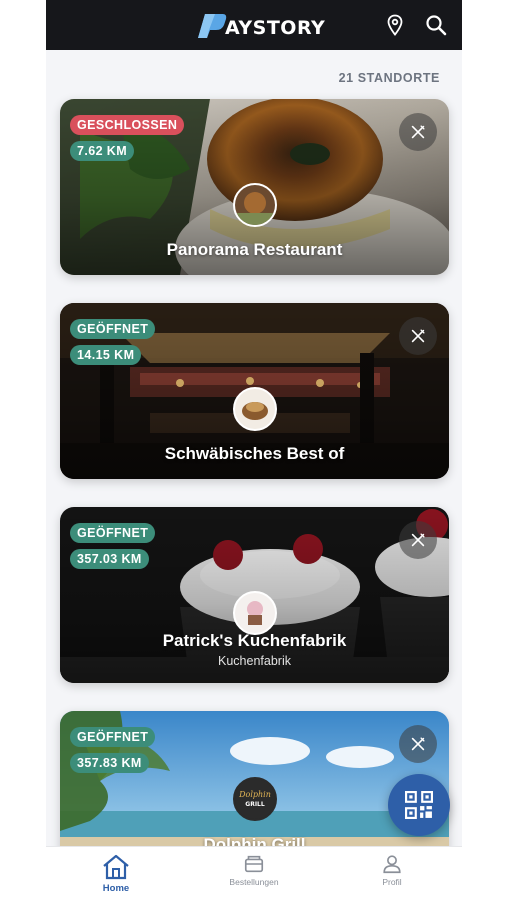 The image size is (507, 900). Describe the element at coordinates (109, 559) in the screenshot. I see `distance-badge: 357.03 KM` at that location.